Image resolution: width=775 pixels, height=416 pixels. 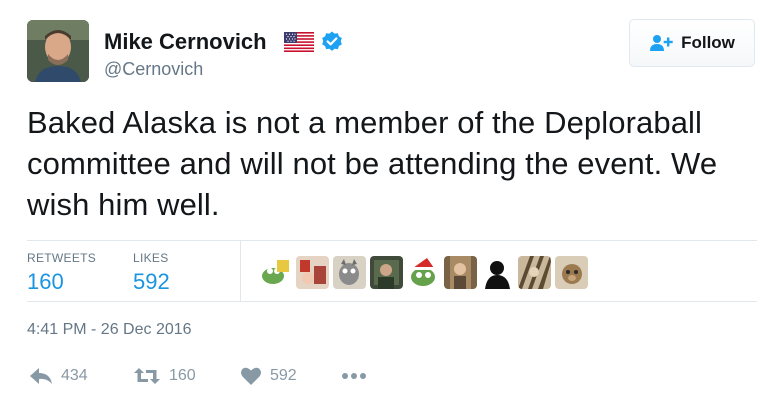 What do you see at coordinates (58, 376) in the screenshot?
I see `reply-button: 434` at bounding box center [58, 376].